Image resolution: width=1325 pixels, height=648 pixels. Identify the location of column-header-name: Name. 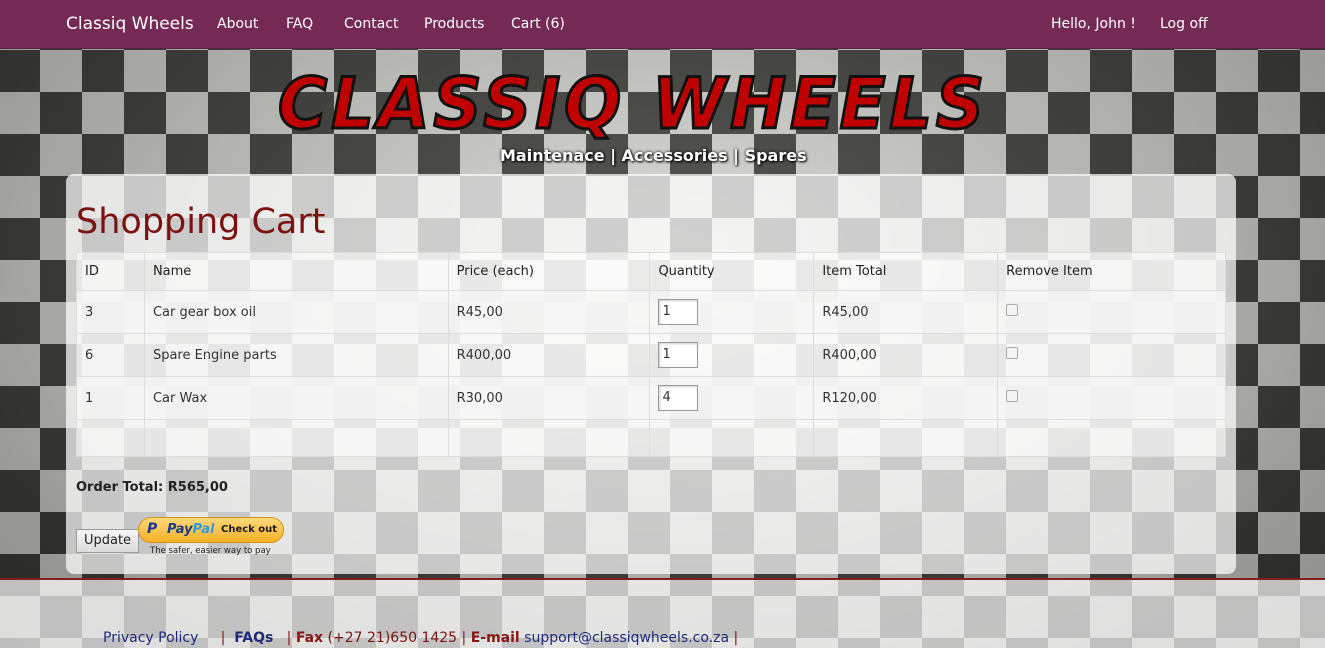
(296, 271).